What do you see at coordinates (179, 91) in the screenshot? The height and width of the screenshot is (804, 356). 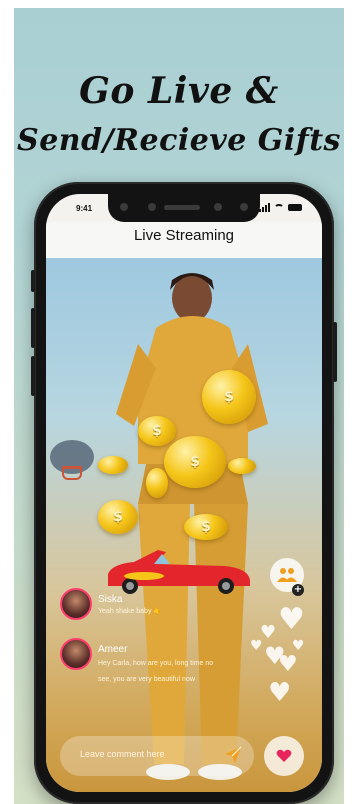 I see `promo-headline: Go Live &` at bounding box center [179, 91].